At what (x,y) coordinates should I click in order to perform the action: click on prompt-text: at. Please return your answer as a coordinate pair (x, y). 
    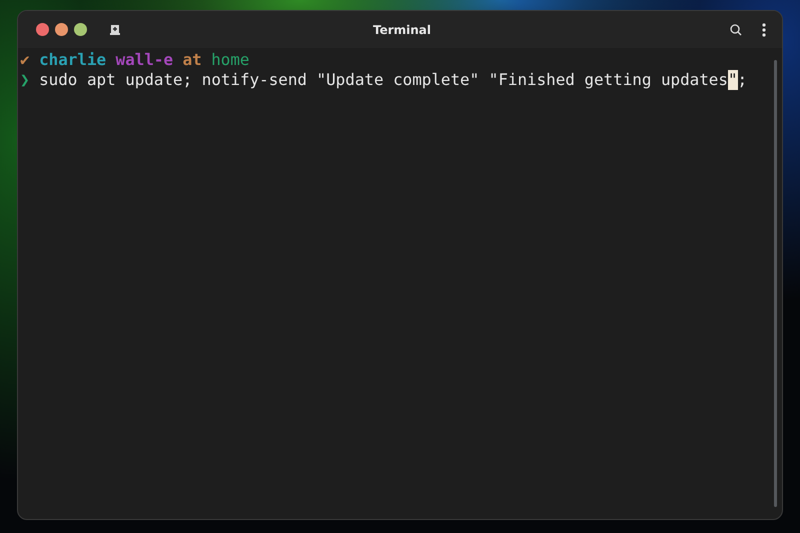
    Looking at the image, I should click on (192, 60).